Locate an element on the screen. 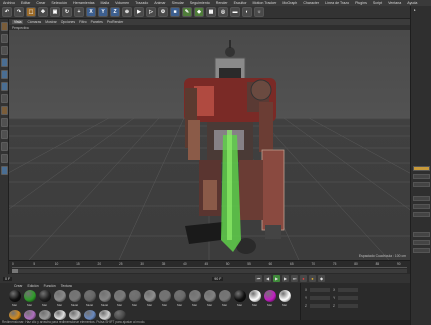  viewport-menu-item: Filtro is located at coordinates (83, 22).